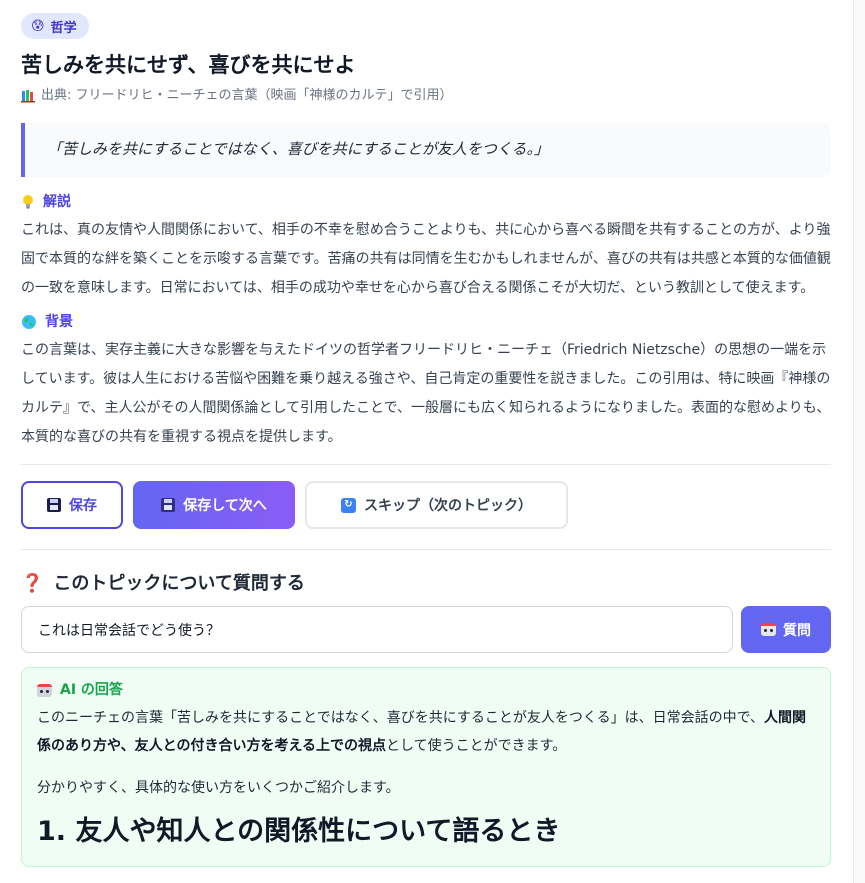  I want to click on lightbulb-icon, so click(28, 202).